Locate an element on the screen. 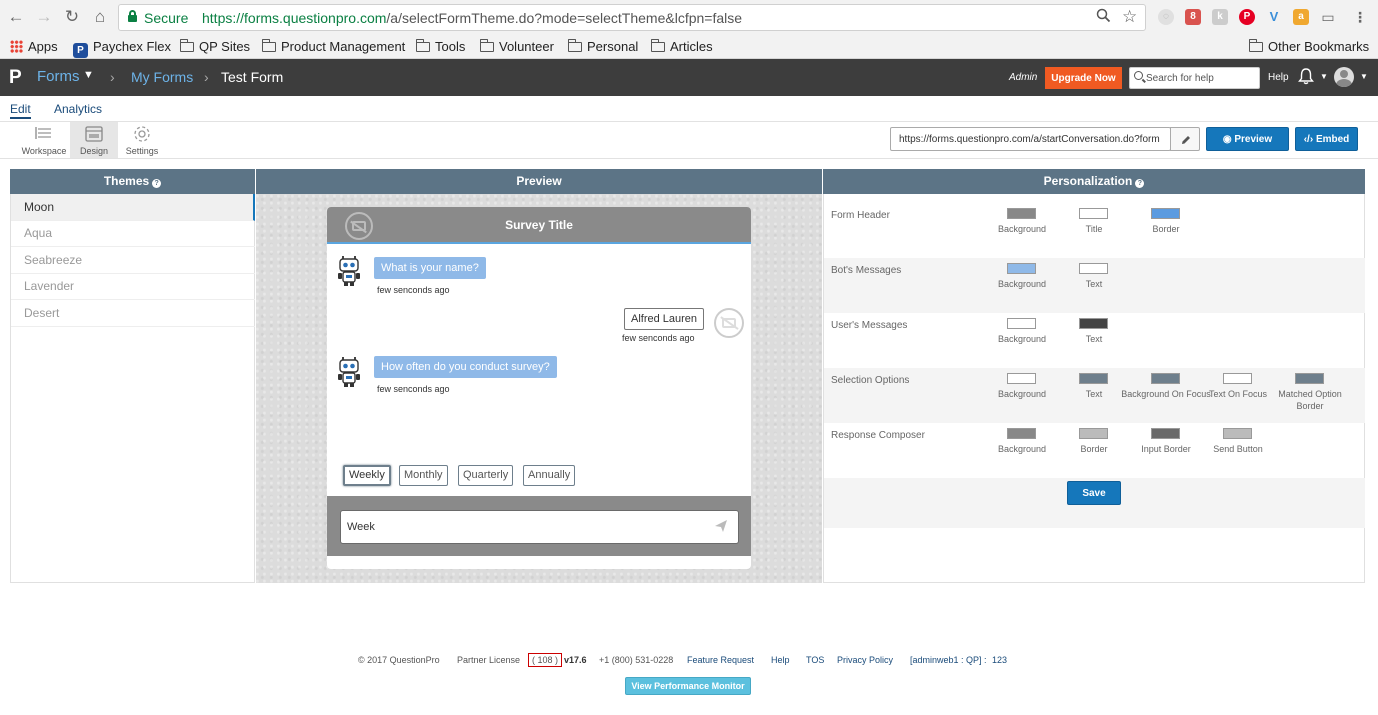 This screenshot has height=715, width=1378. other-bookmarks: Other Bookmarks is located at coordinates (1308, 47).